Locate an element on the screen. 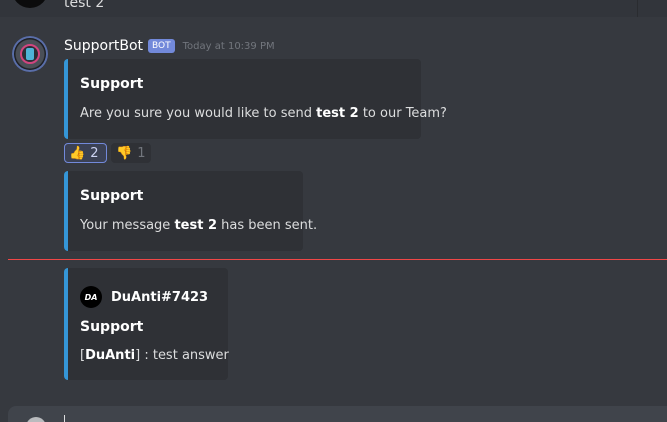  message-composer is located at coordinates (337, 414).